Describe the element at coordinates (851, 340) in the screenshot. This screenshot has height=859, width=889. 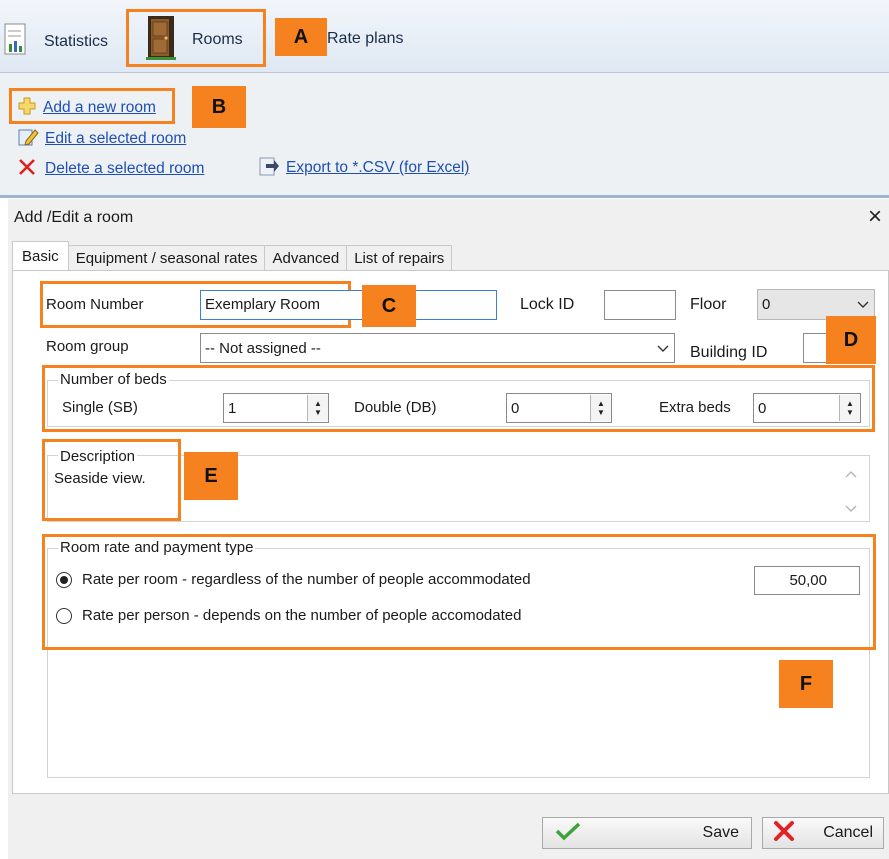
I see `marker-d: D` at that location.